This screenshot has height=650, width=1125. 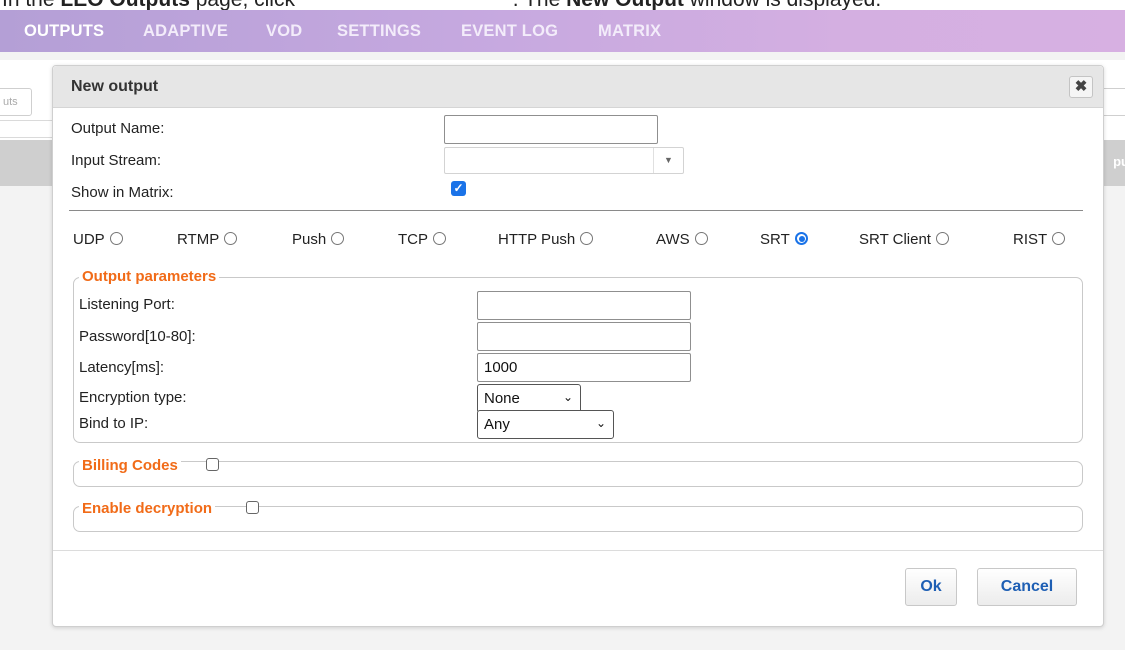 What do you see at coordinates (578, 550) in the screenshot?
I see `footer-divider` at bounding box center [578, 550].